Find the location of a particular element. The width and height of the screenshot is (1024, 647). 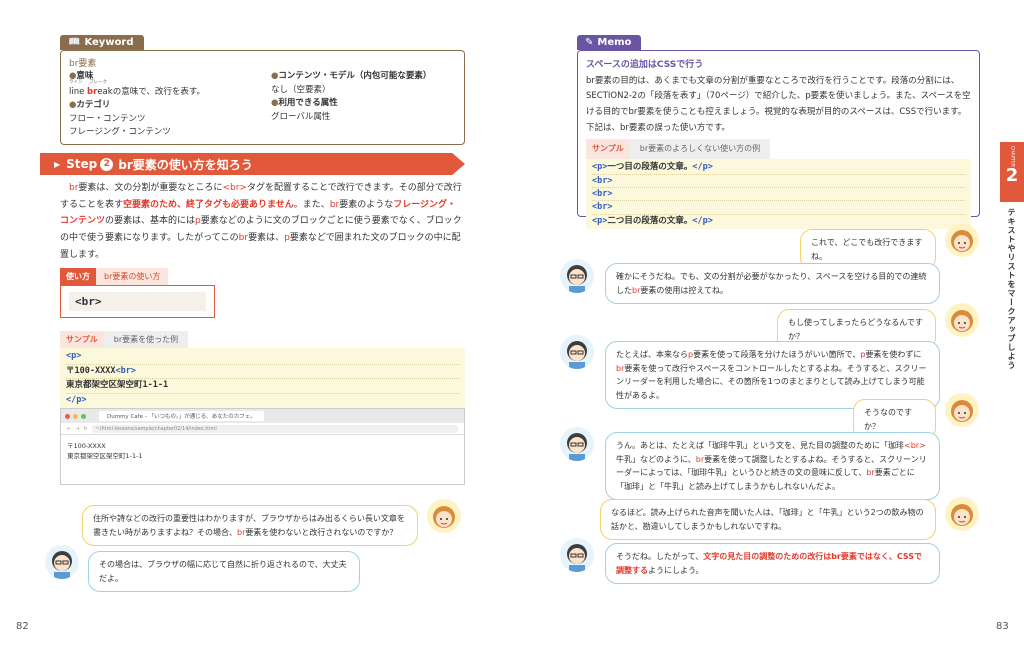

code-line: <p> is located at coordinates (262, 357).